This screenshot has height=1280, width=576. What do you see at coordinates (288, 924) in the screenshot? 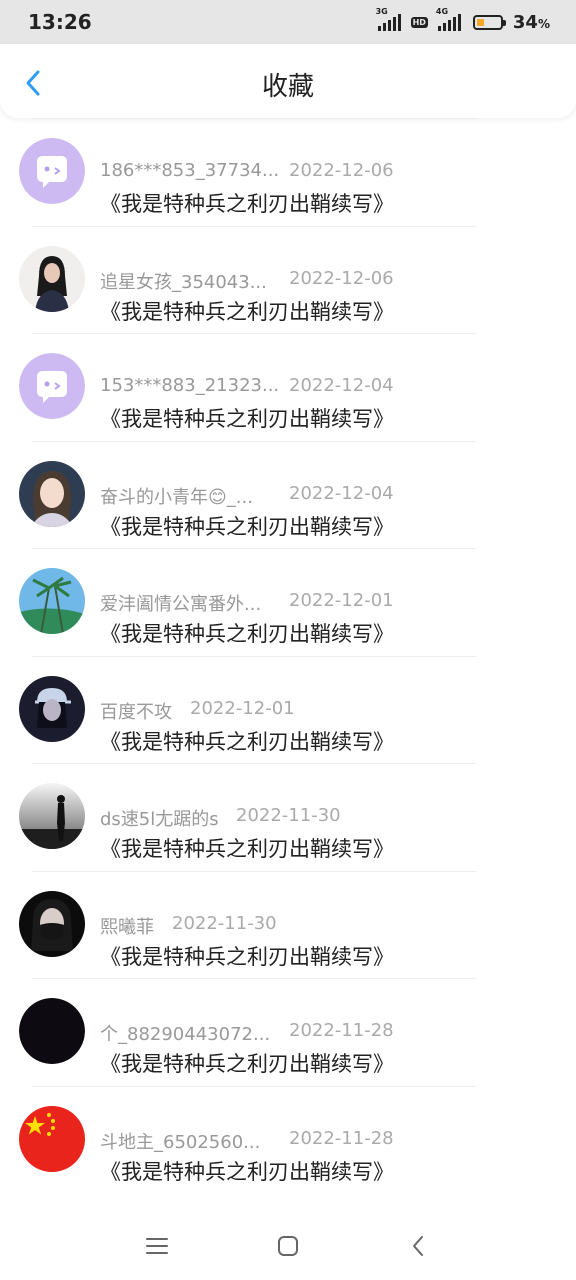
I see `list-item: 熙曦菲 2022-11-30 《我是特种兵之利刃出鞘续写》` at bounding box center [288, 924].